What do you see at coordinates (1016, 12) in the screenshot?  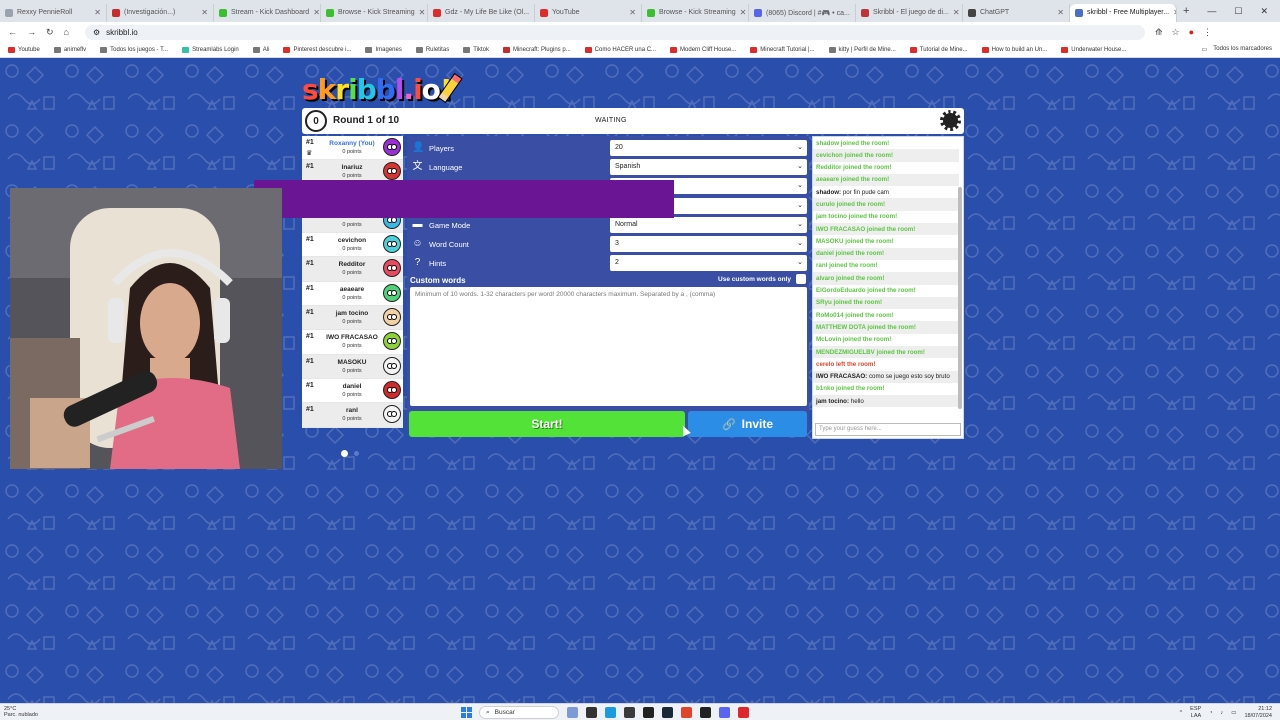 I see `browser-tab: ChatGPT ✕` at bounding box center [1016, 12].